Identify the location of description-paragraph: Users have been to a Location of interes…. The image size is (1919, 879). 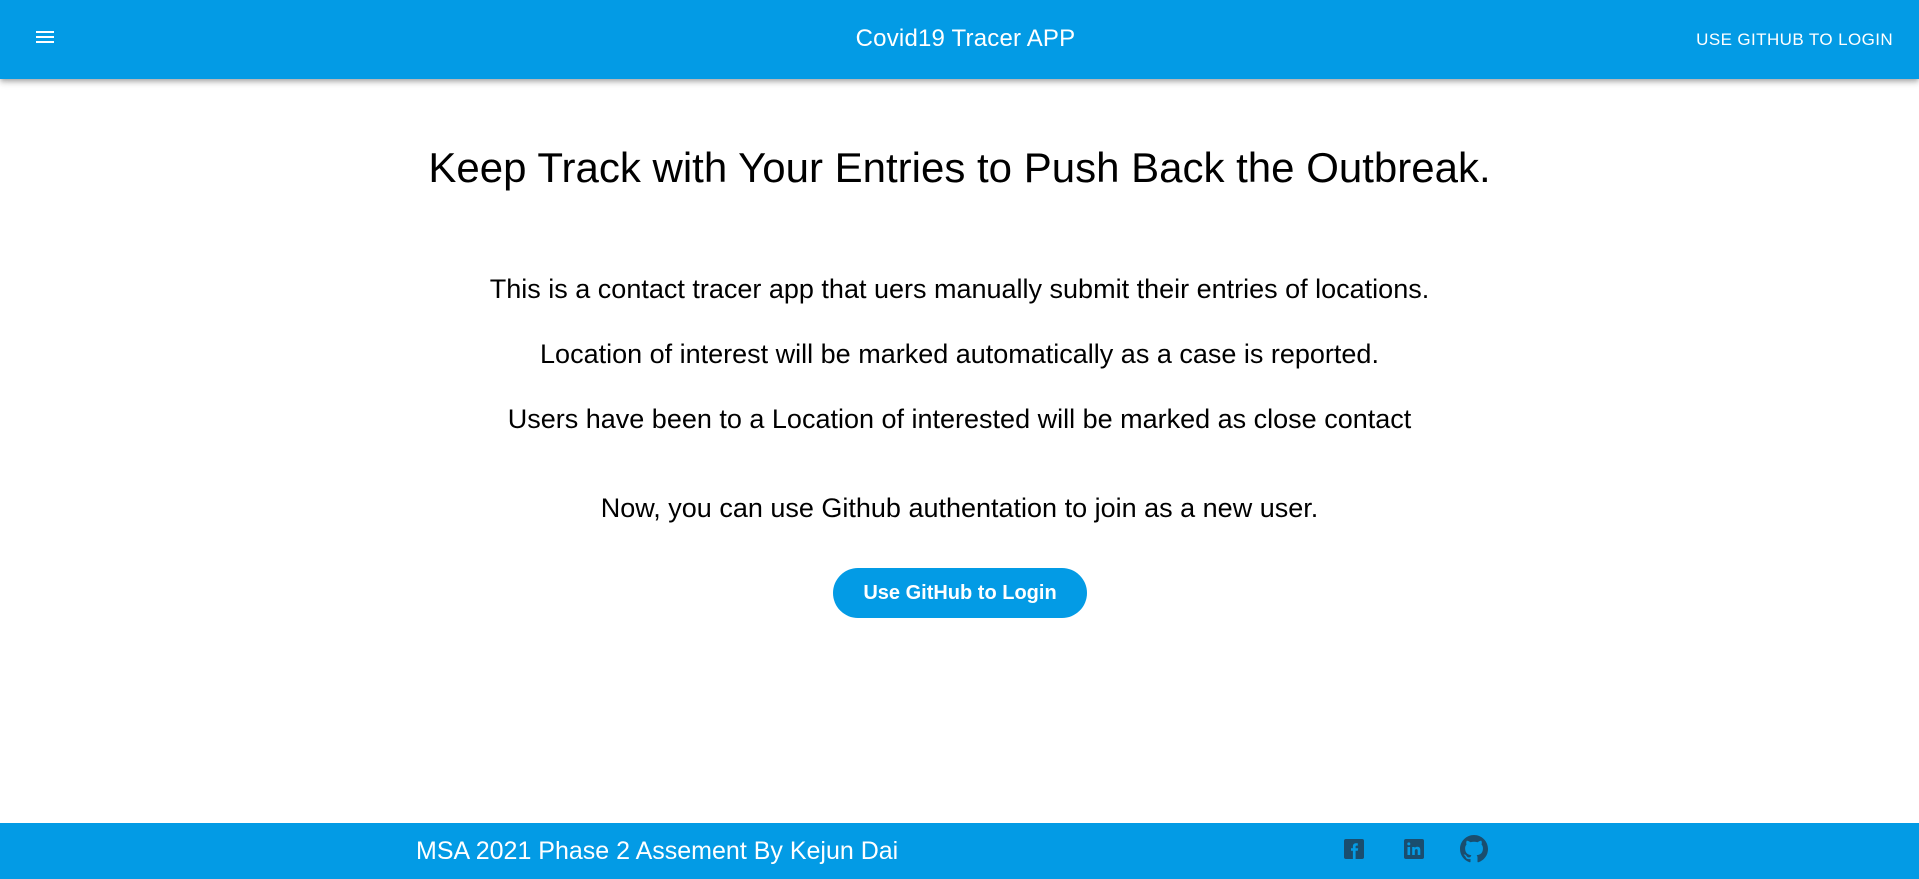
(959, 419).